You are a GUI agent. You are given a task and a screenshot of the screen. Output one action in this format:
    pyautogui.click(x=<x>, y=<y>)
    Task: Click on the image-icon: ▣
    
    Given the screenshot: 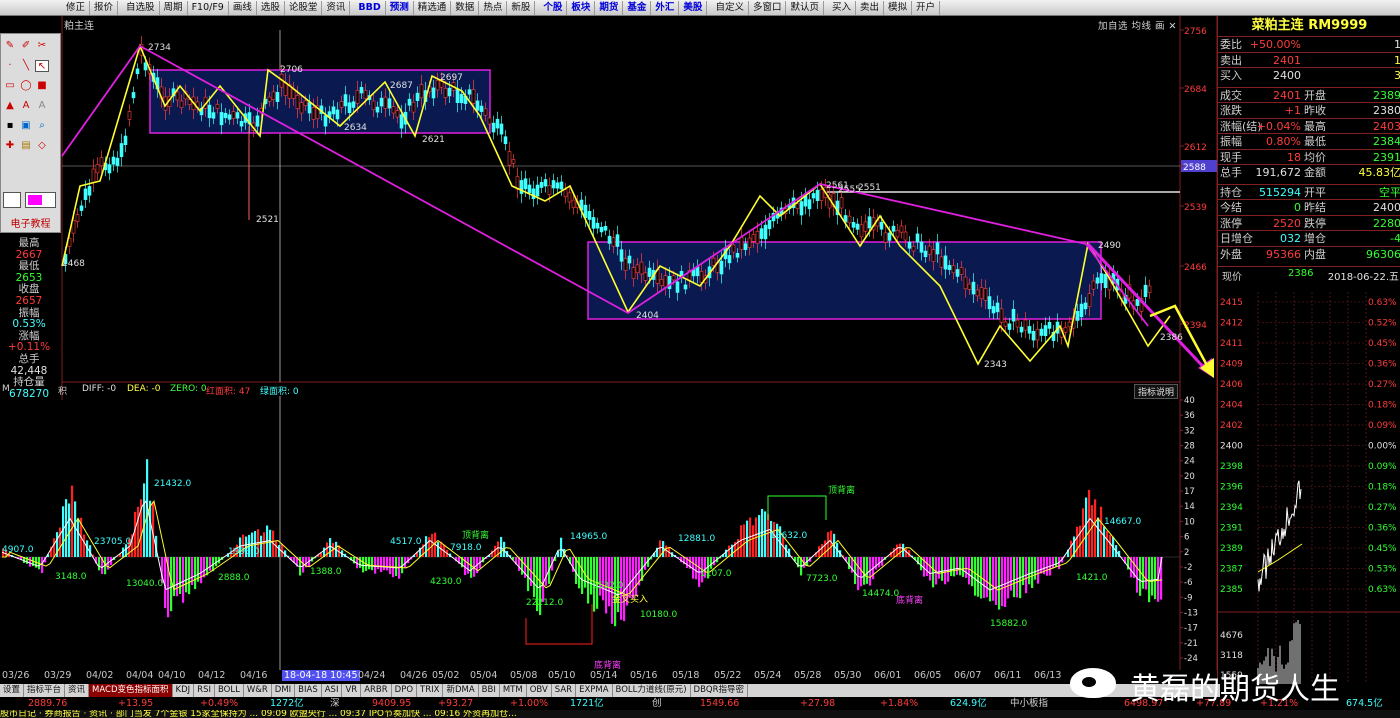 What is the action you would take?
    pyautogui.click(x=26, y=126)
    